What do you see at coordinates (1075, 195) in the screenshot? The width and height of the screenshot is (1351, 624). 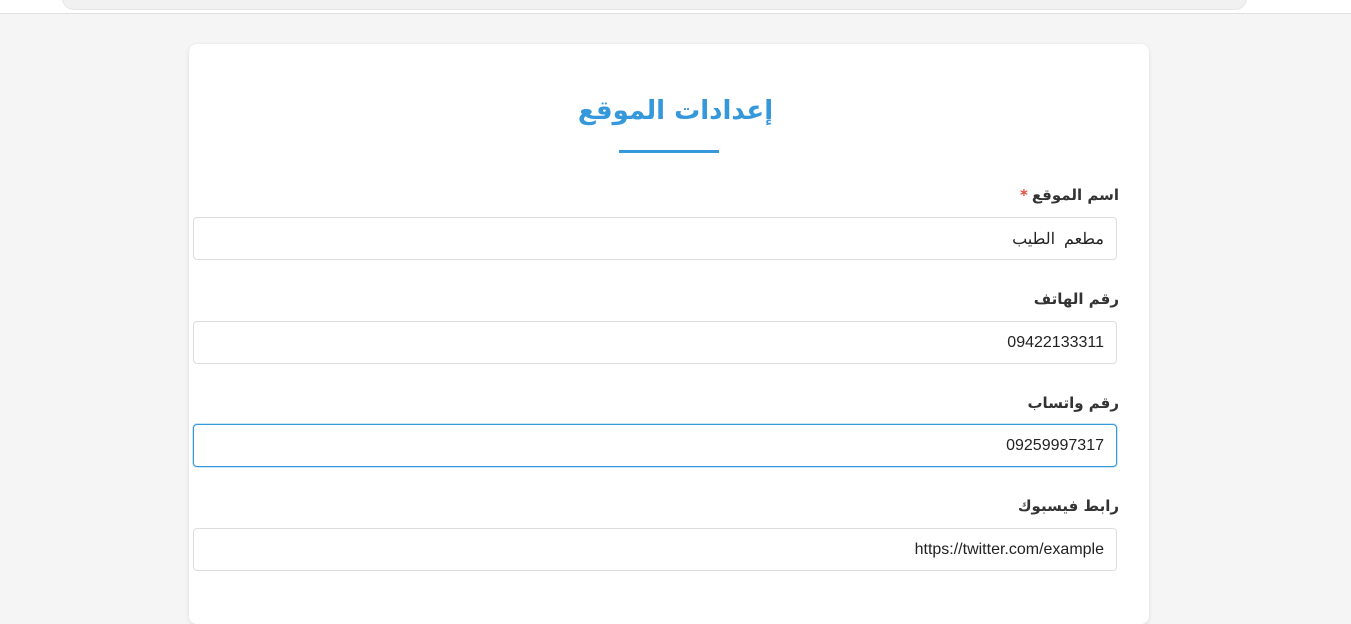 I see `site-name-label-text: اسم الموقع` at bounding box center [1075, 195].